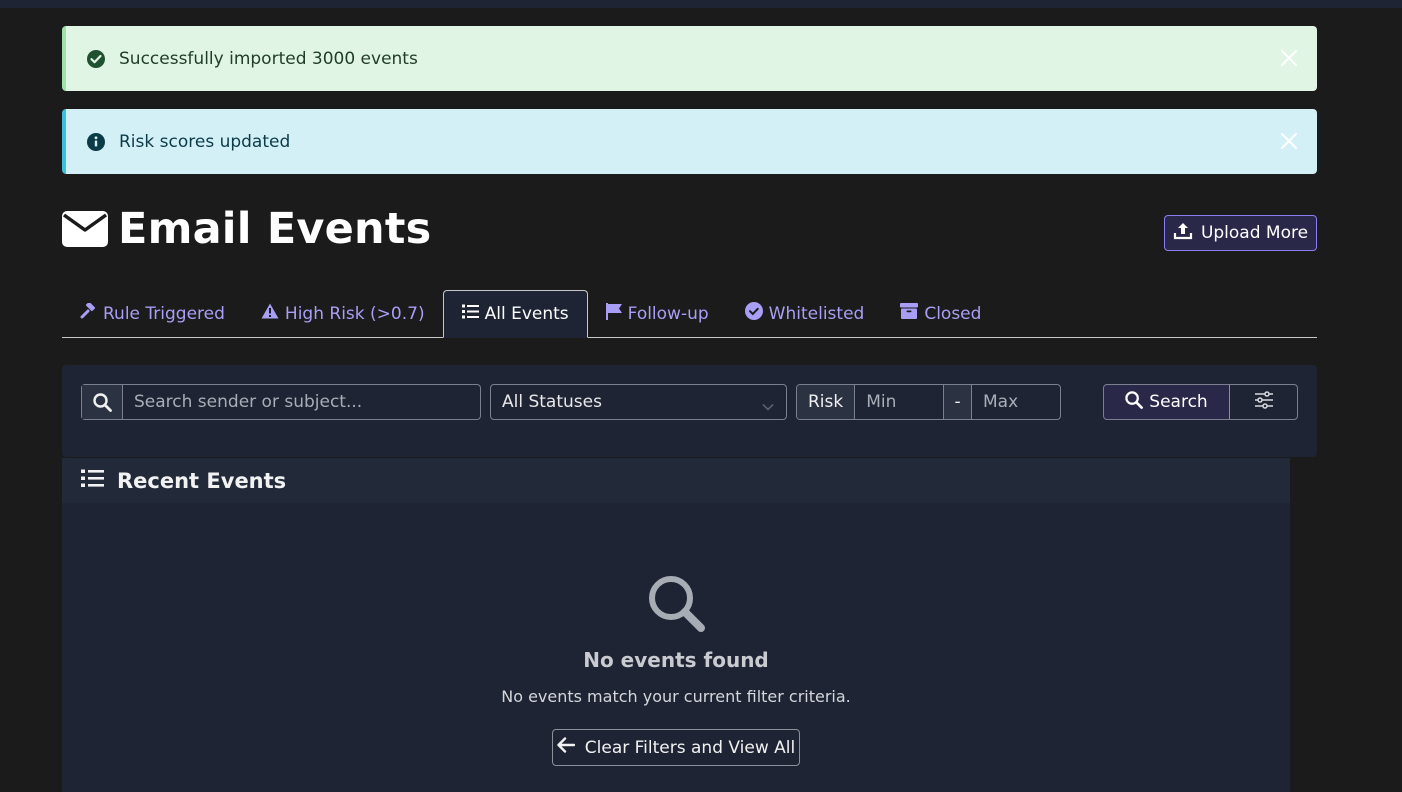  I want to click on tab-all-events: All Events, so click(515, 314).